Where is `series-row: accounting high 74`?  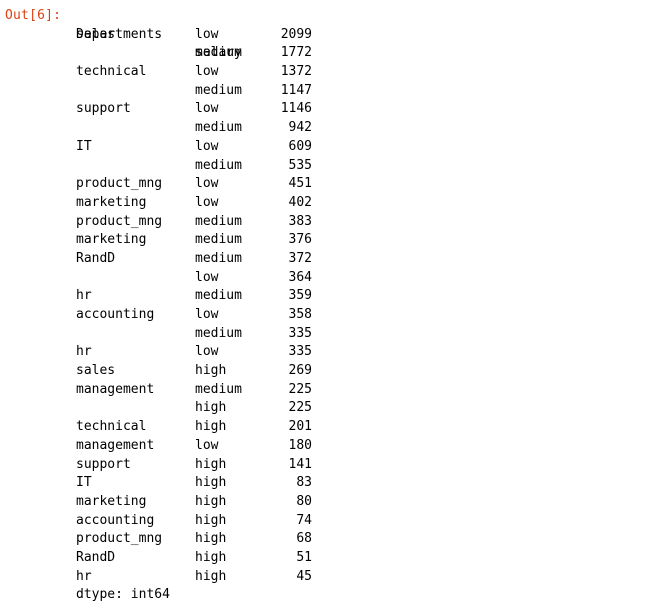
series-row: accounting high 74 is located at coordinates (194, 521).